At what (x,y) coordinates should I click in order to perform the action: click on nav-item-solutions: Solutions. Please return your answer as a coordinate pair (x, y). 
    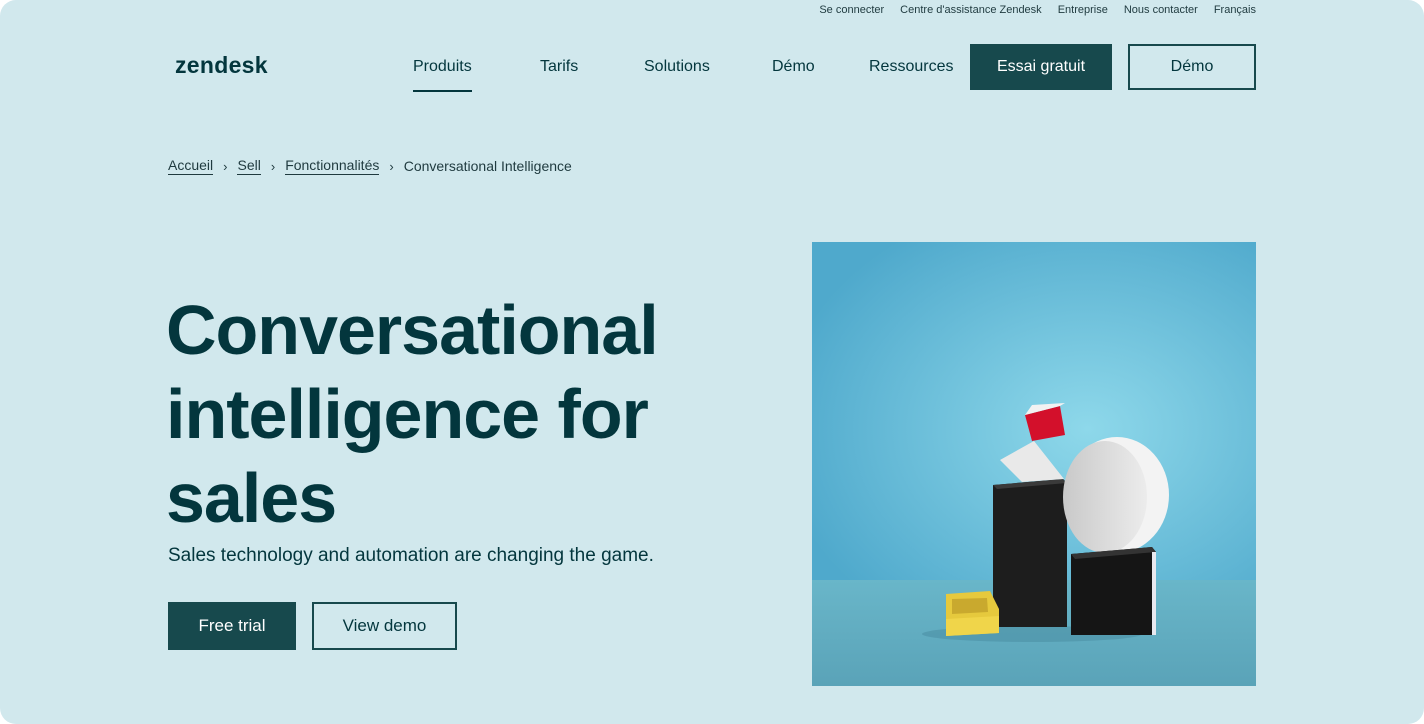
    Looking at the image, I should click on (677, 67).